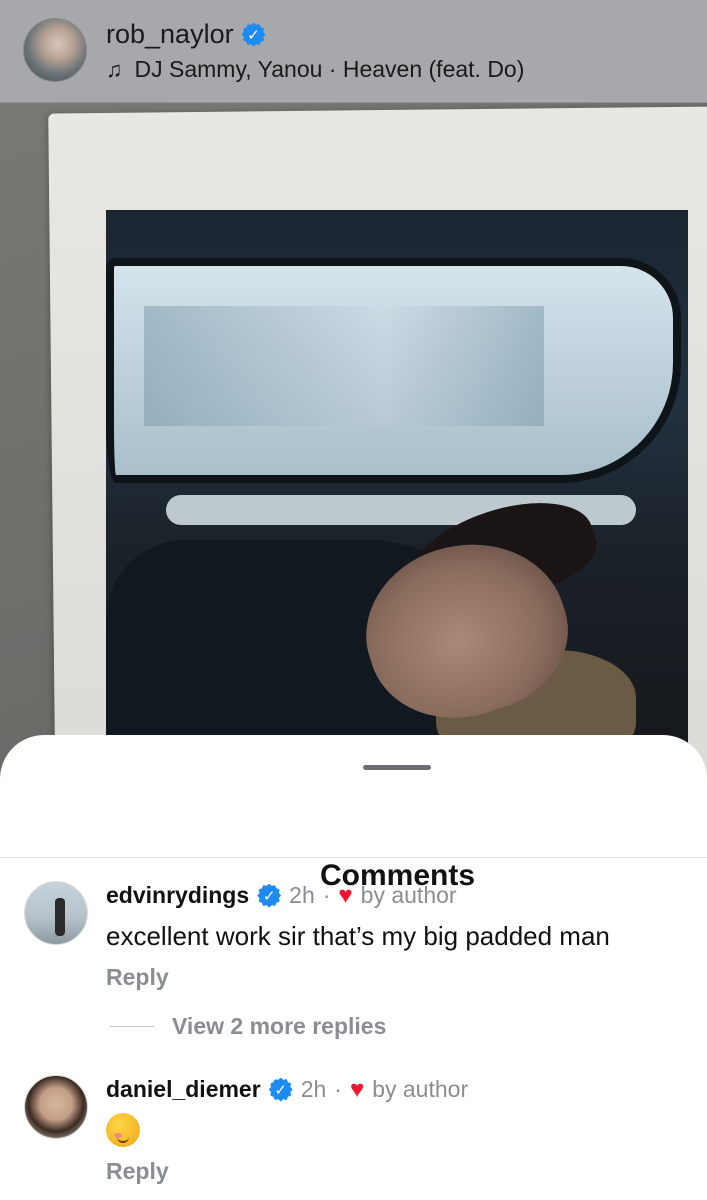 This screenshot has width=707, height=1200. I want to click on view-more-replies-button: View 2 more replies, so click(248, 1026).